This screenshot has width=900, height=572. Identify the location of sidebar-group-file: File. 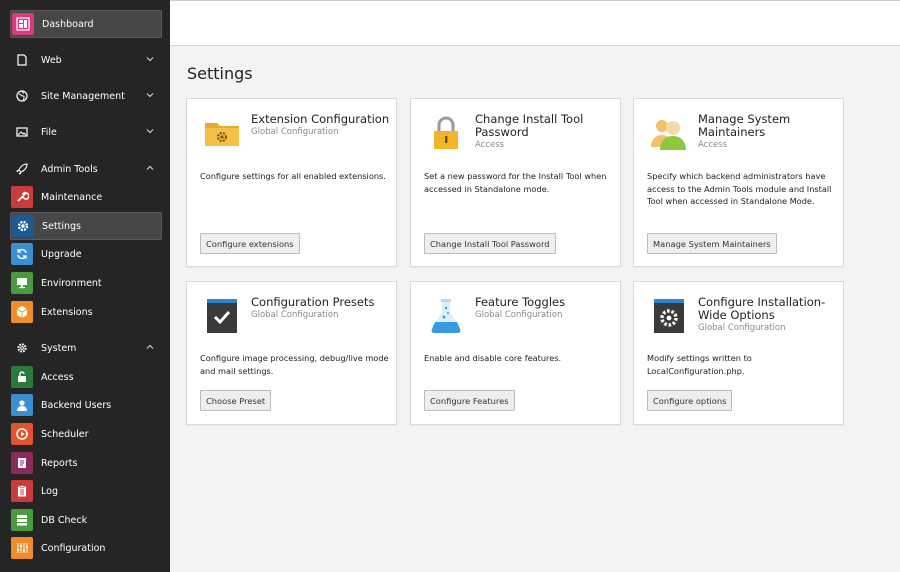
(86, 132).